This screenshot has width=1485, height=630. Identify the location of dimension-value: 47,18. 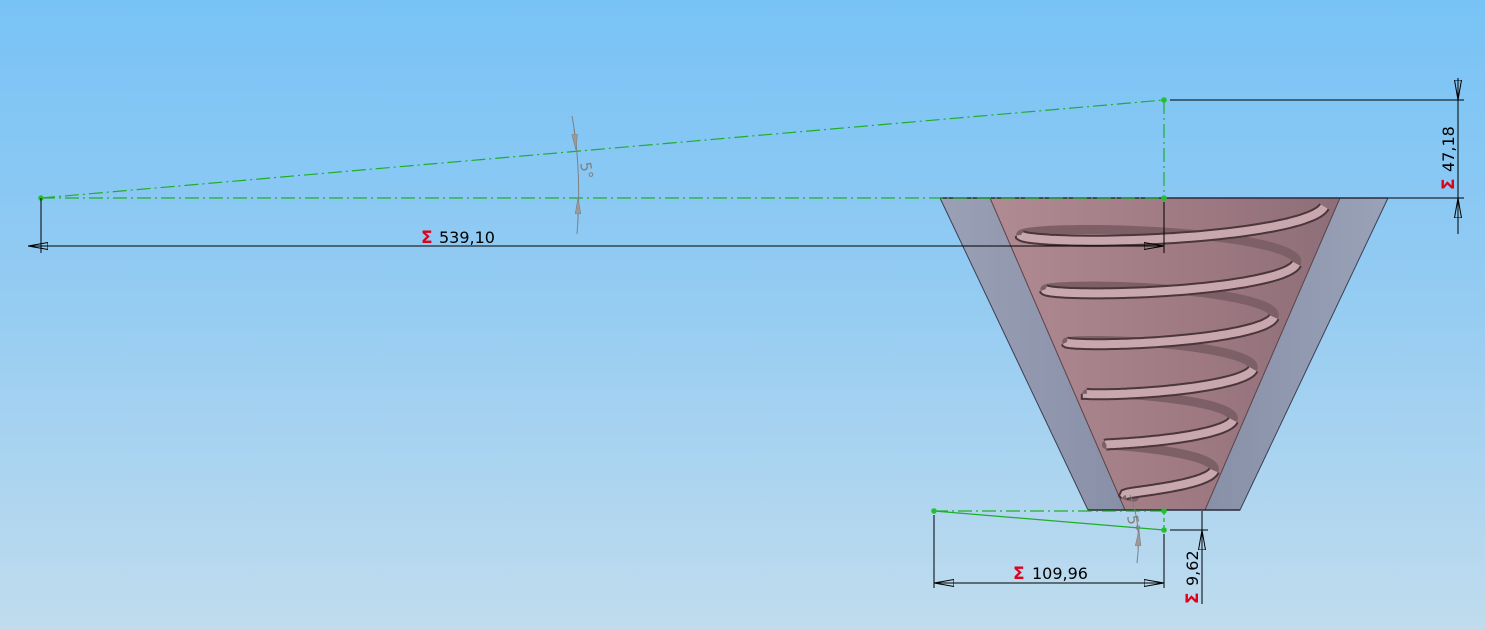
(1448, 149).